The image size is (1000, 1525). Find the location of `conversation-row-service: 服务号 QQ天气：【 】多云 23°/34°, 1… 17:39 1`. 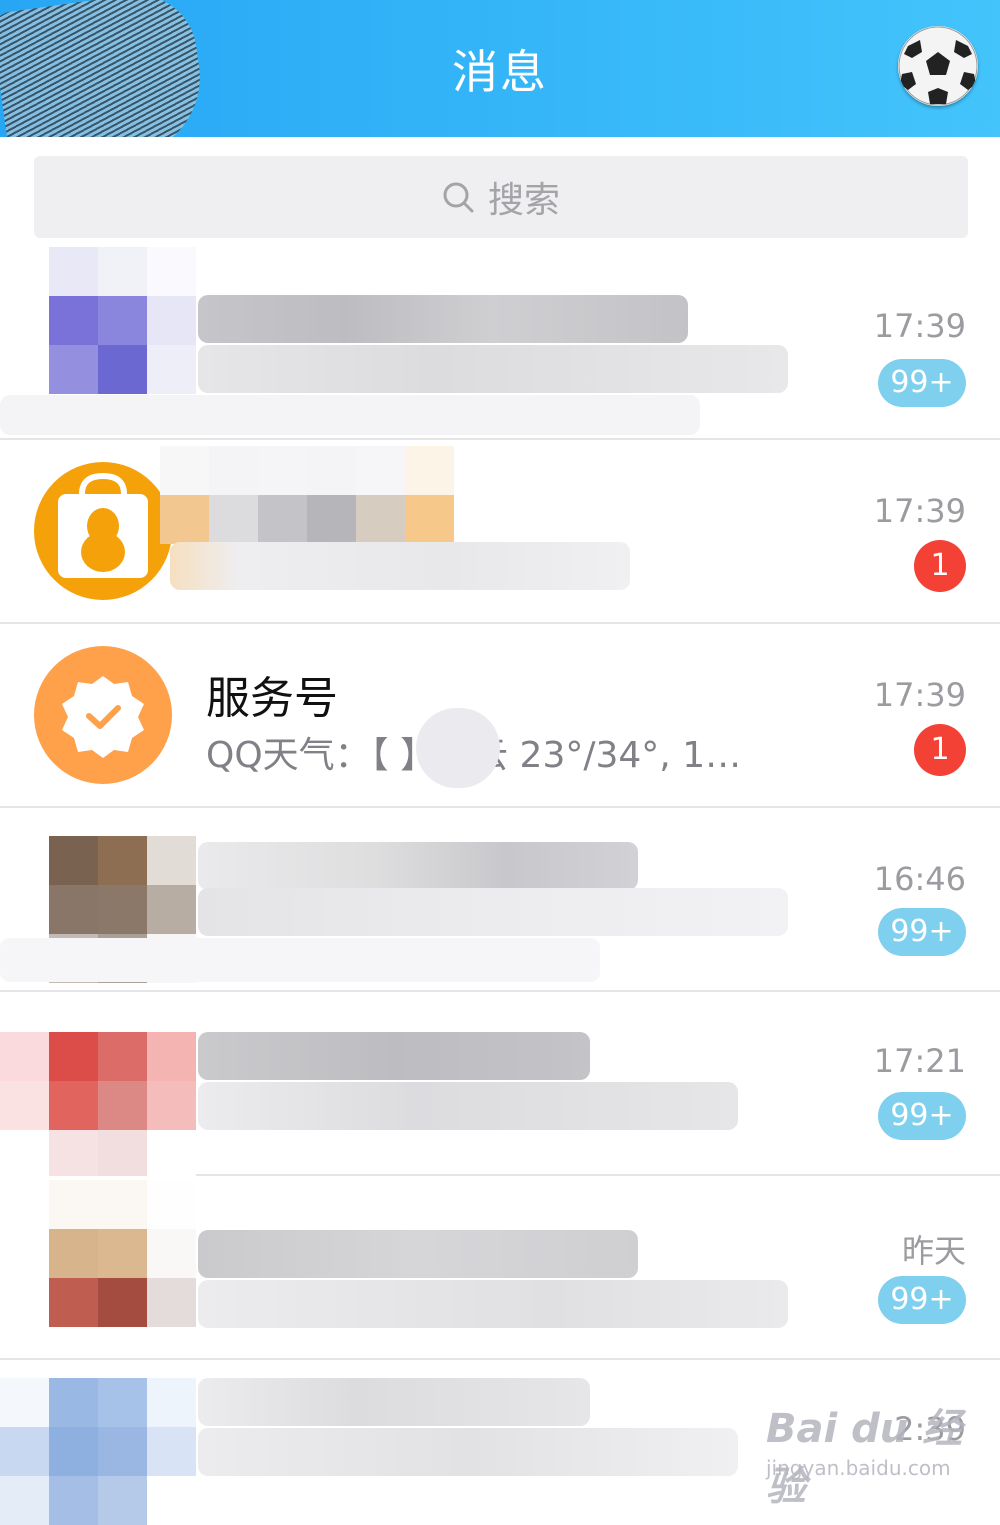

conversation-row-service: 服务号 QQ天气：【 】多云 23°/34°, 1… 17:39 1 is located at coordinates (500, 716).